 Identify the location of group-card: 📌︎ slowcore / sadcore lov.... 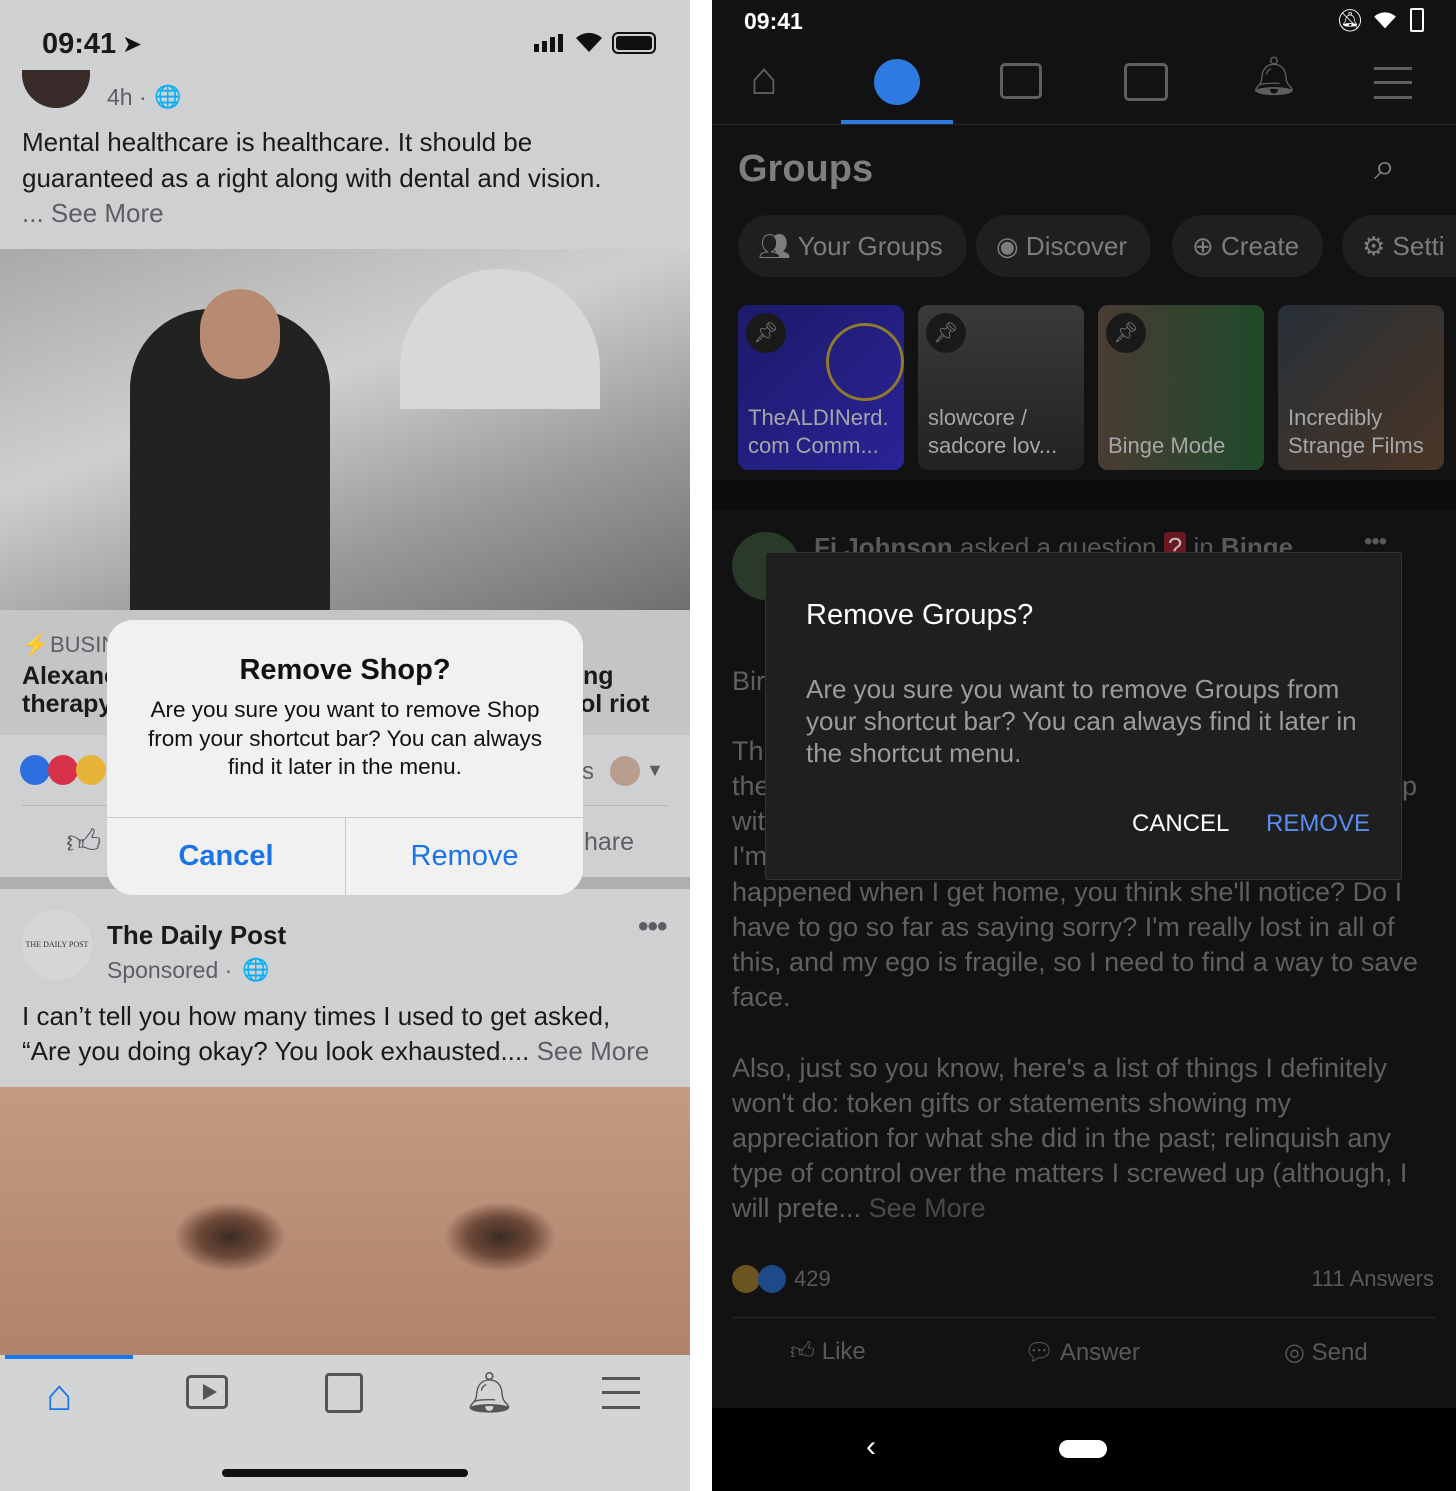
(1001, 387).